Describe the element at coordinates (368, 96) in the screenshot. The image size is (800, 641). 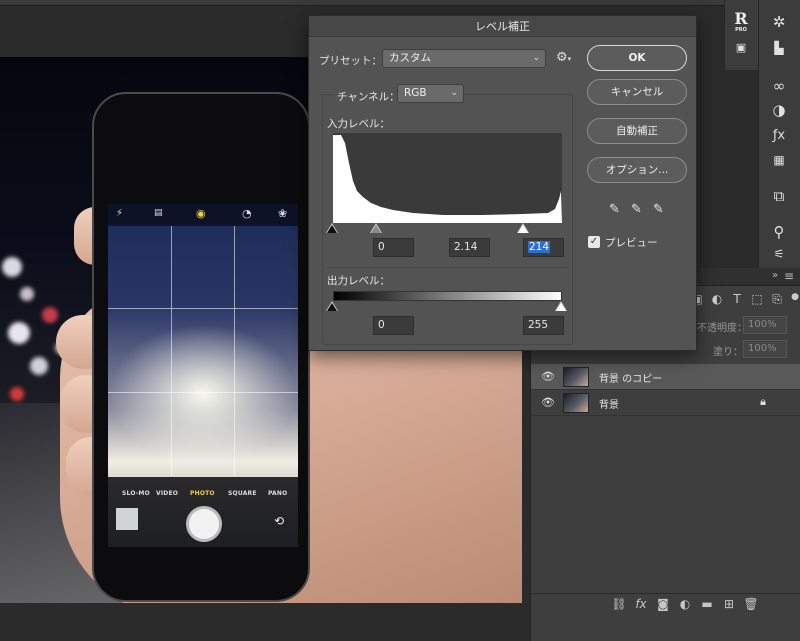
I see `channel-label: チャンネル：` at that location.